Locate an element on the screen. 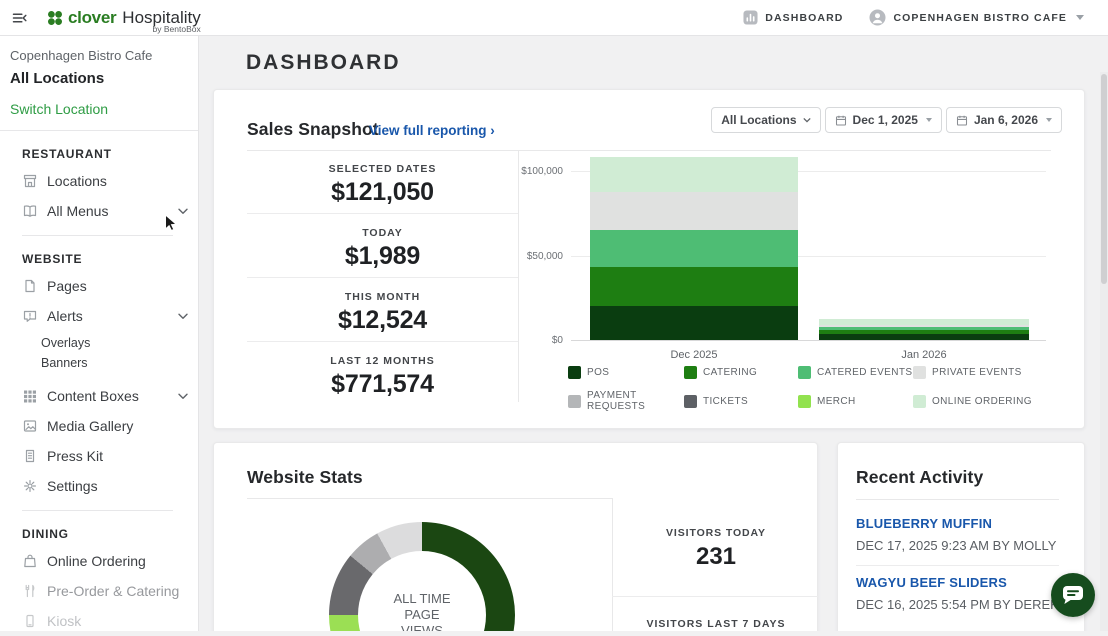  chat-fab-button is located at coordinates (1073, 595).